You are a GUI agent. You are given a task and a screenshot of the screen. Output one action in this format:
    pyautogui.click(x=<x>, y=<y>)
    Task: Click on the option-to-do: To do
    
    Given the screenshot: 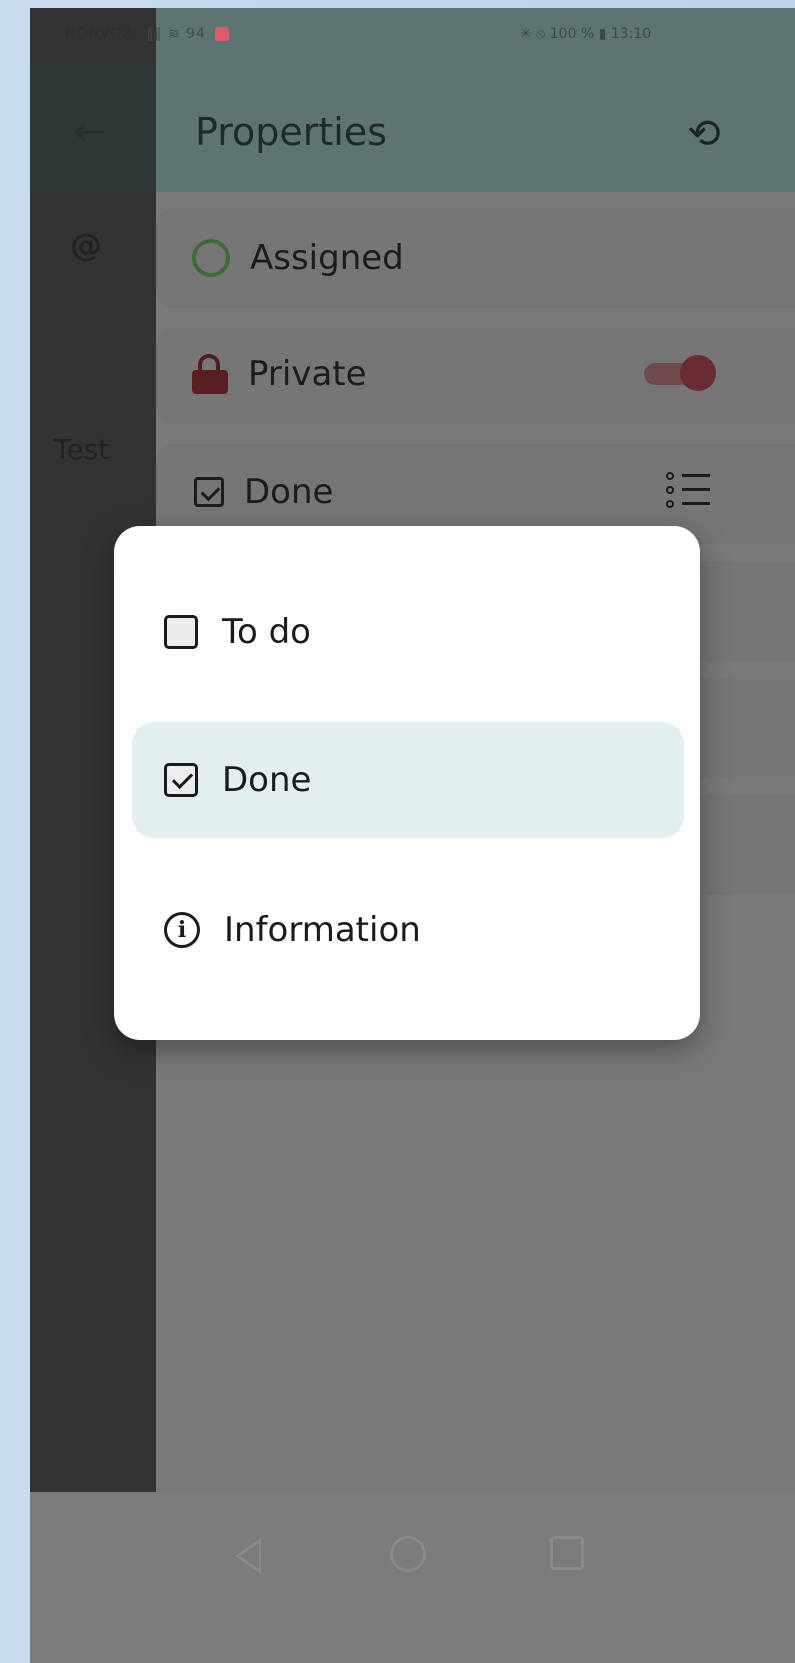 What is the action you would take?
    pyautogui.click(x=408, y=632)
    